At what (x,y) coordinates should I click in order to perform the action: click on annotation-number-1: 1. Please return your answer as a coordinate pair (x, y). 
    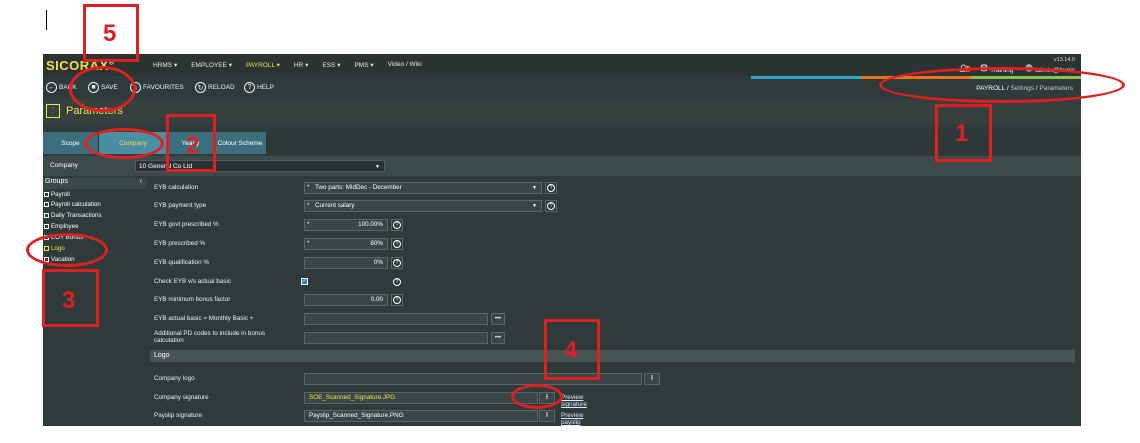
    Looking at the image, I should click on (962, 133).